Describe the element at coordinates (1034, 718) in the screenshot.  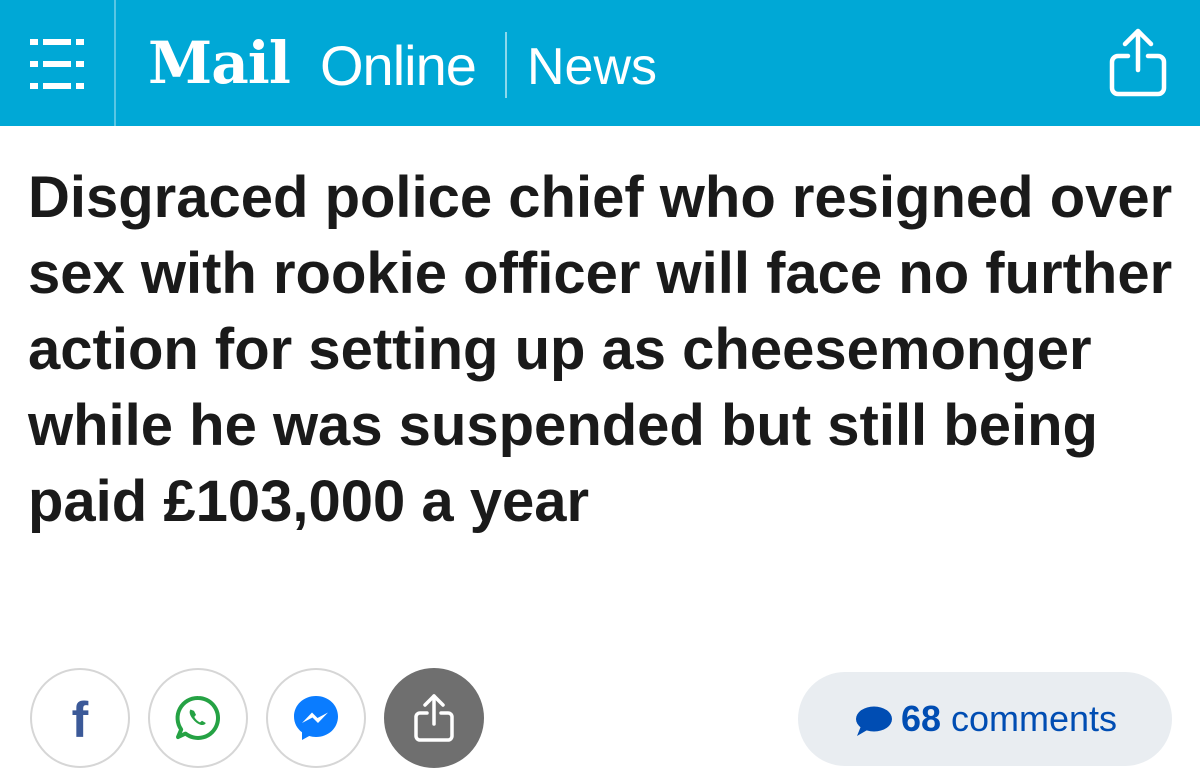
I see `comments-word: comments` at that location.